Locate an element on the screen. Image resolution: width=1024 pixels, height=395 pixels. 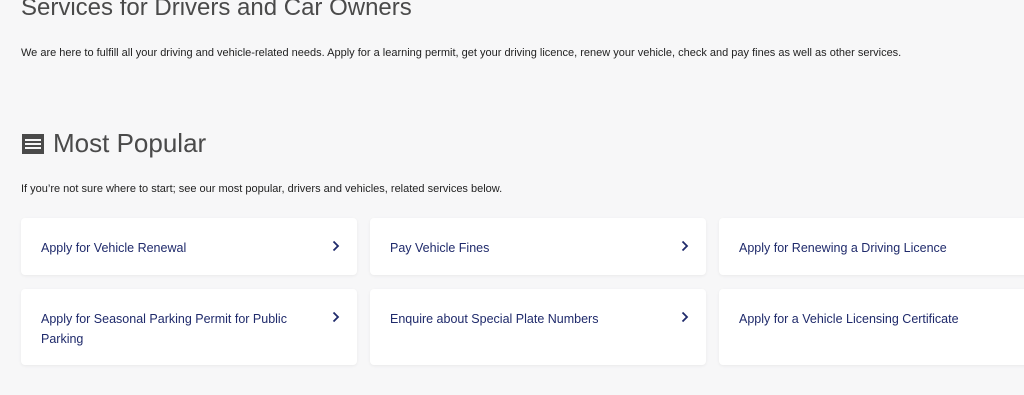
service-card-pay-vehicle-fines: Pay Vehicle Fines is located at coordinates (538, 246).